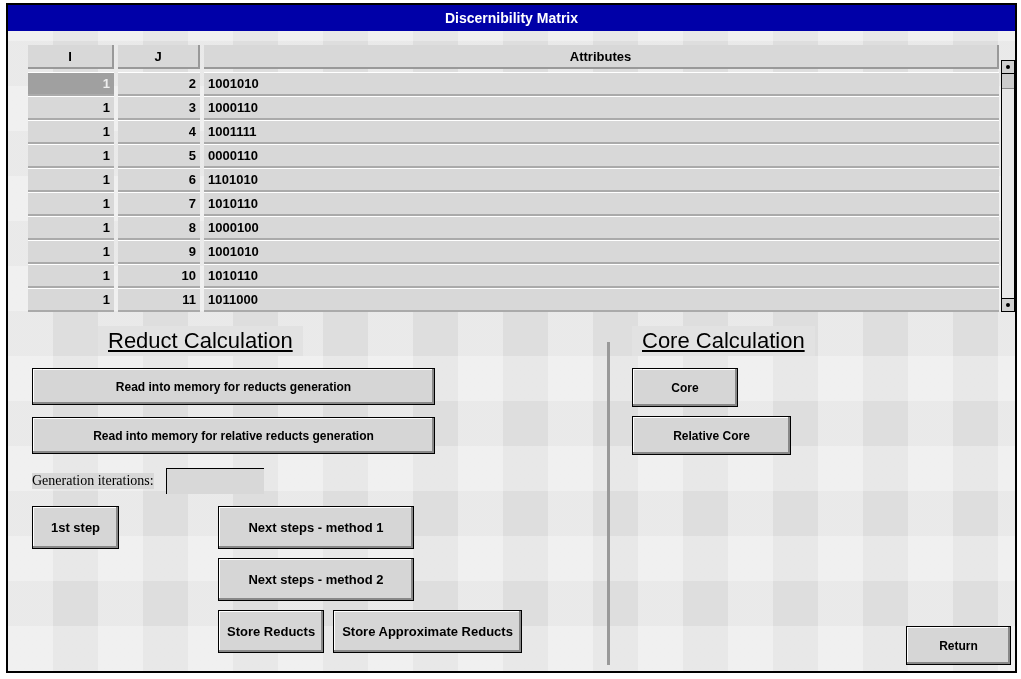 The height and width of the screenshot is (679, 1021). What do you see at coordinates (233, 386) in the screenshot?
I see `read-reducts-button: Read into memory for reducts generation` at bounding box center [233, 386].